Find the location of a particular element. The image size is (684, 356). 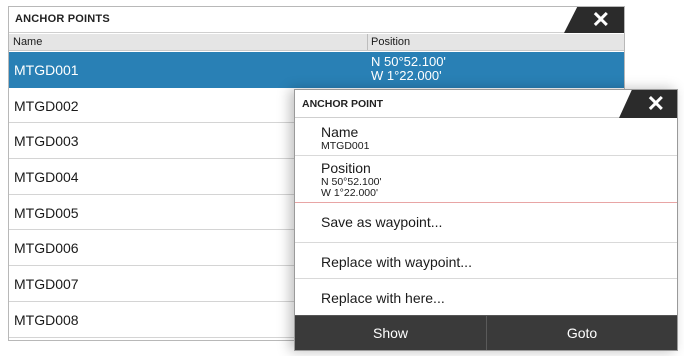

show-button: Show is located at coordinates (390, 333).